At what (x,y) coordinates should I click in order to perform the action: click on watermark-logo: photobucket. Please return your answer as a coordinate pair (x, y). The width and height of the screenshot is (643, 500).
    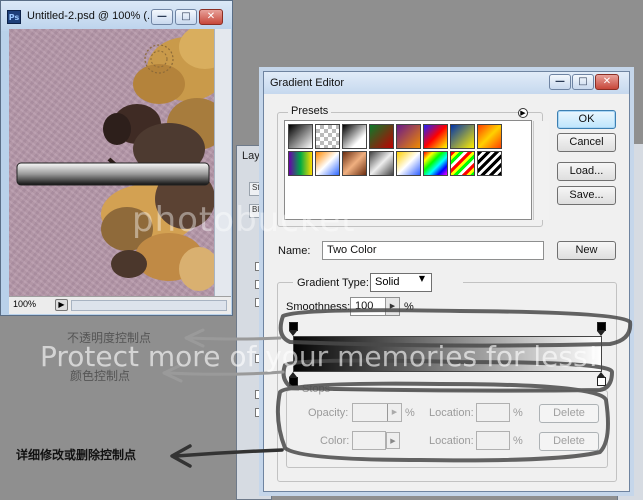
    Looking at the image, I should click on (244, 220).